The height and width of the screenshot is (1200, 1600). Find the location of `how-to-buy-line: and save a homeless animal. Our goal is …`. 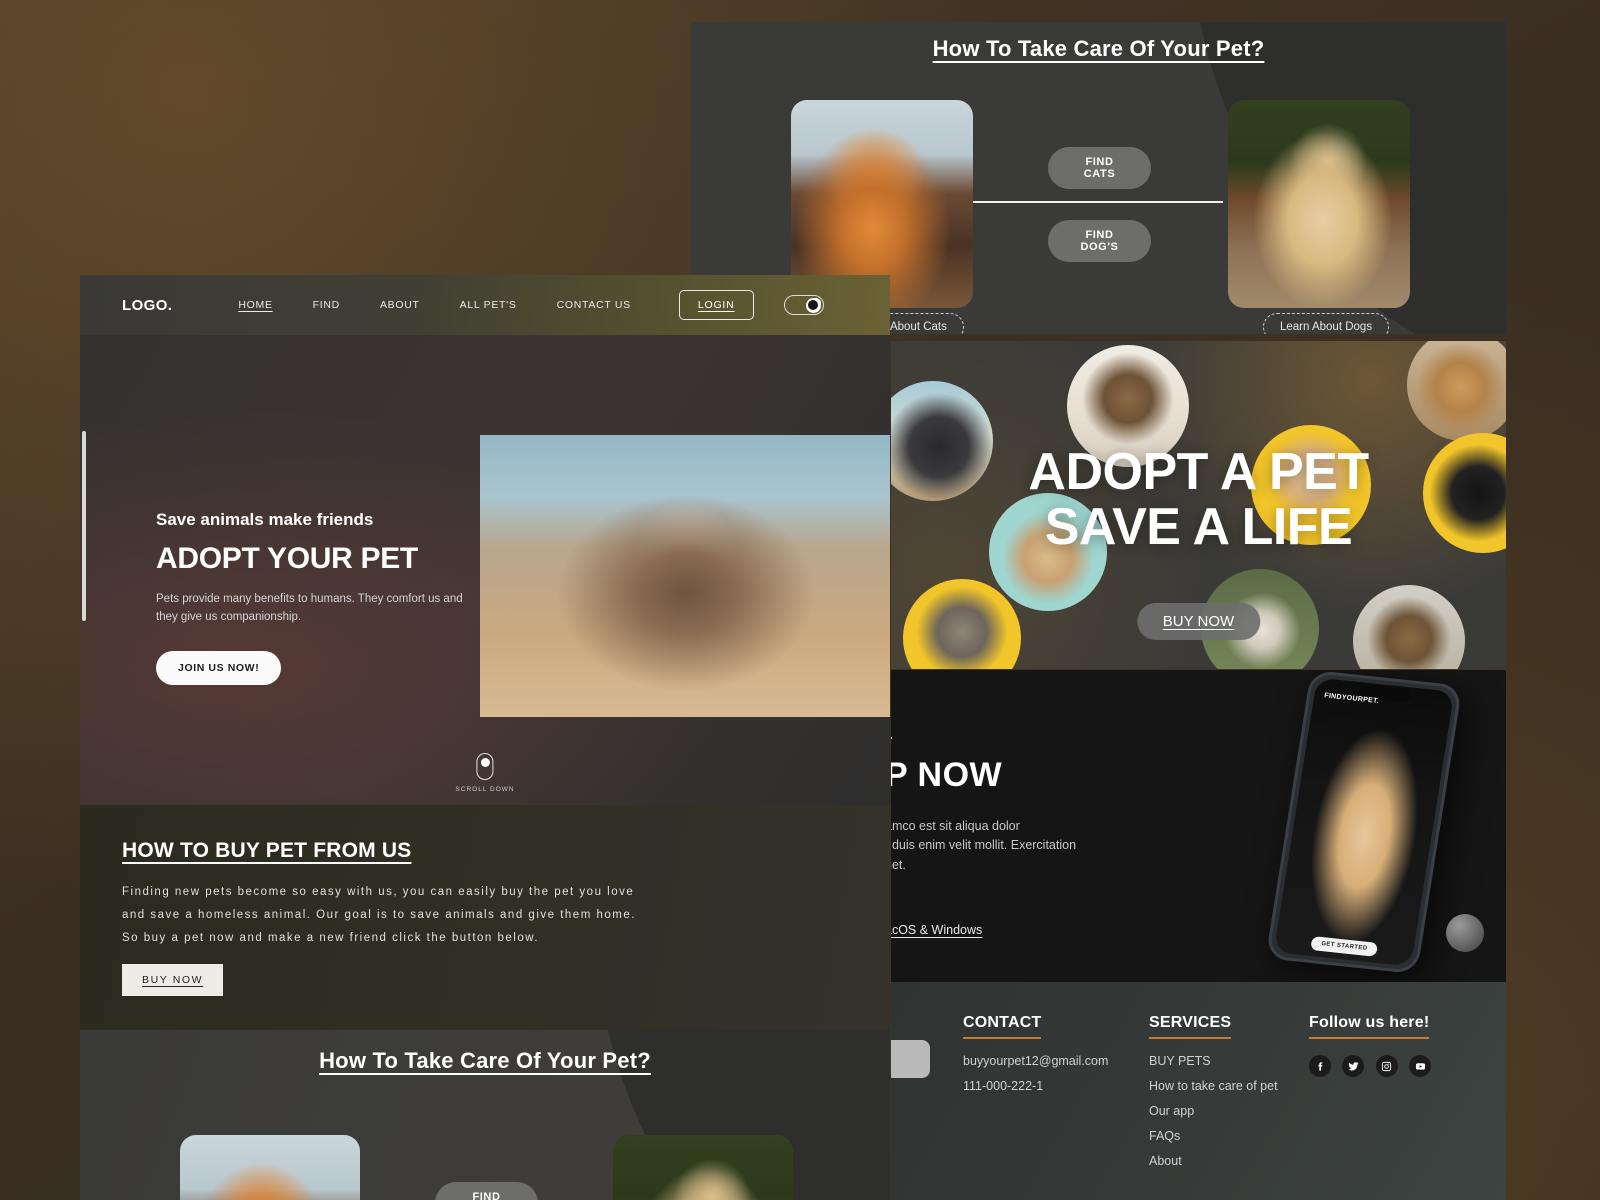

how-to-buy-line: and save a homeless animal. Our goal is … is located at coordinates (379, 915).